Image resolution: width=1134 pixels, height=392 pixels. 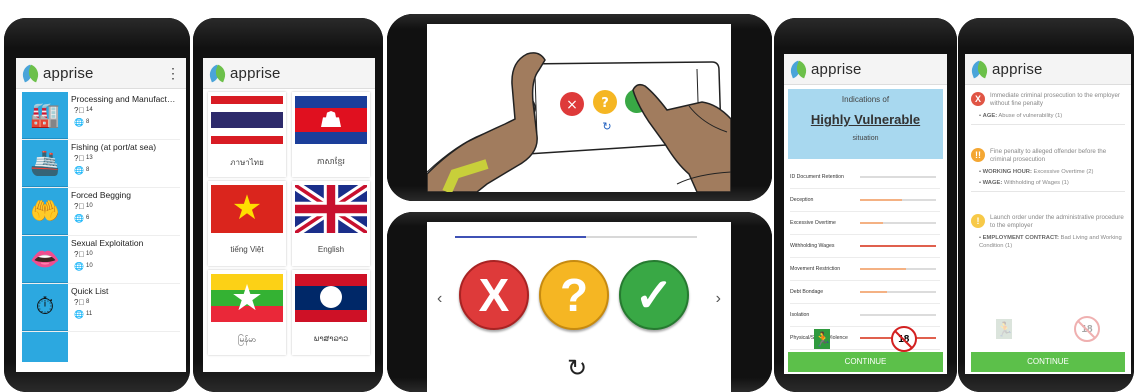 I want to click on ship-icon: 🚢, so click(x=45, y=163).